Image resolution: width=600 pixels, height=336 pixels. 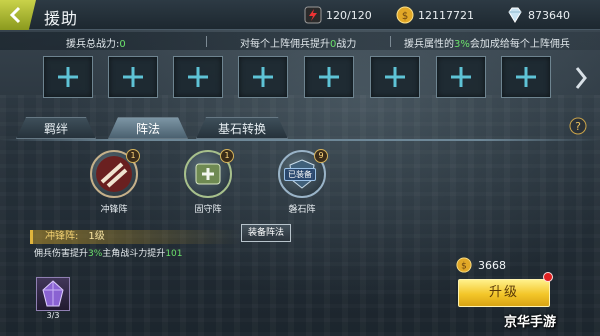 What do you see at coordinates (114, 210) in the screenshot?
I see `formation-label: 冲锋阵` at bounding box center [114, 210].